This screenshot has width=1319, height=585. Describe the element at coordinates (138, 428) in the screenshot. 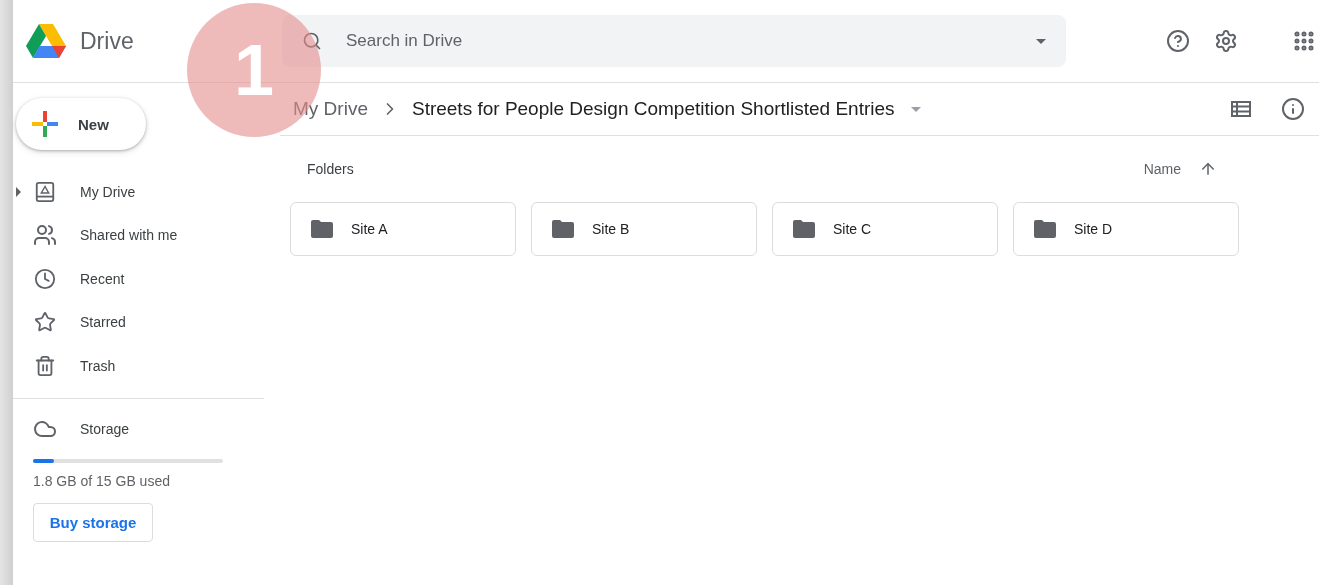

I see `storage-item: Storage` at that location.